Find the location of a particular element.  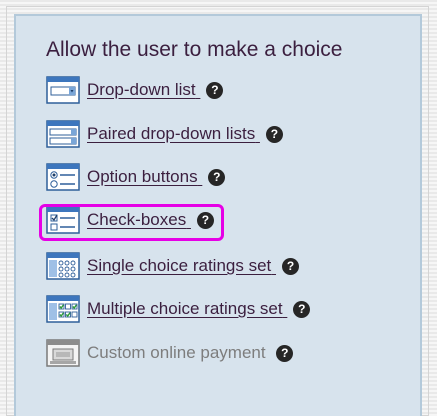

item-label: Paired drop-down lists is located at coordinates (173, 134).